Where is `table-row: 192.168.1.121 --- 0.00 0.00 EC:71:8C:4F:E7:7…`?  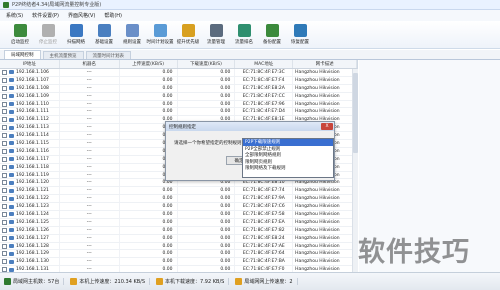
table-row: 192.168.1.121 --- 0.00 0.00 EC:71:8C:4F:E7:7… is located at coordinates (178, 191).